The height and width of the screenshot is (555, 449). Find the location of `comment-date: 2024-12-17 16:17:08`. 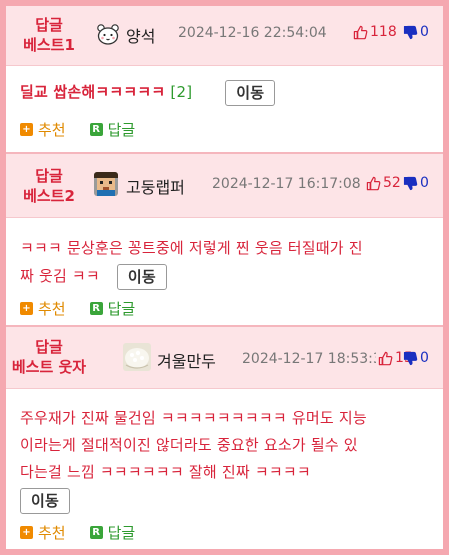

comment-date: 2024-12-17 16:17:08 is located at coordinates (286, 184).